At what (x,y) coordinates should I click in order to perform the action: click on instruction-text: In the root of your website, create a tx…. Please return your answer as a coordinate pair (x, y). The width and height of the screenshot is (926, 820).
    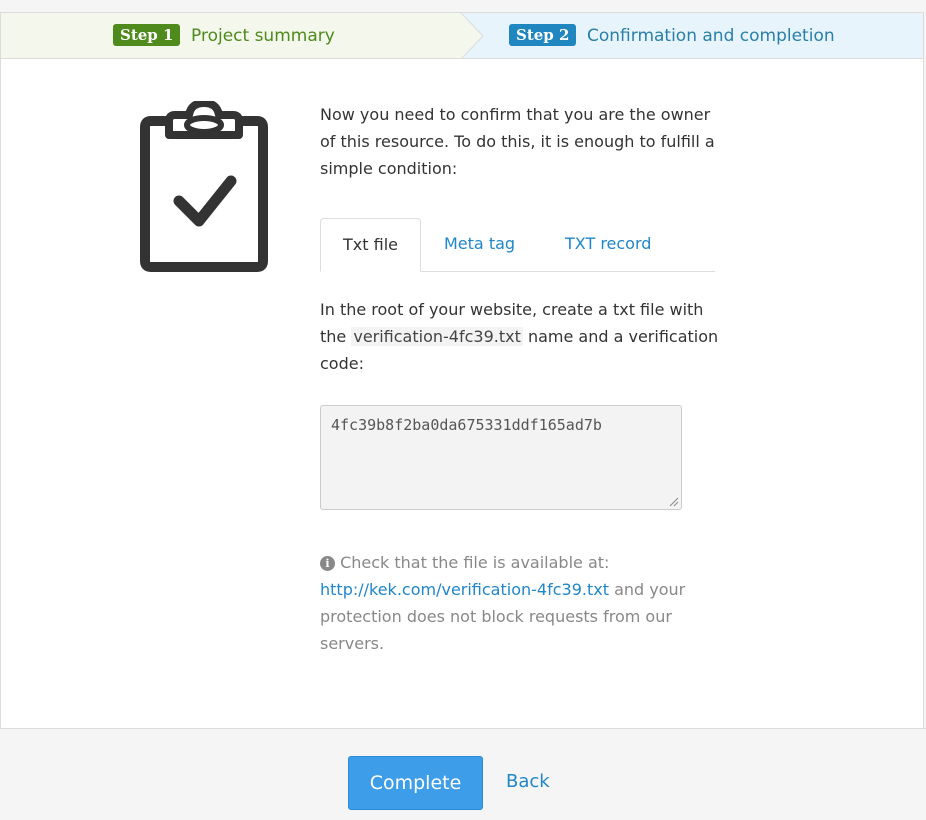
    Looking at the image, I should click on (520, 336).